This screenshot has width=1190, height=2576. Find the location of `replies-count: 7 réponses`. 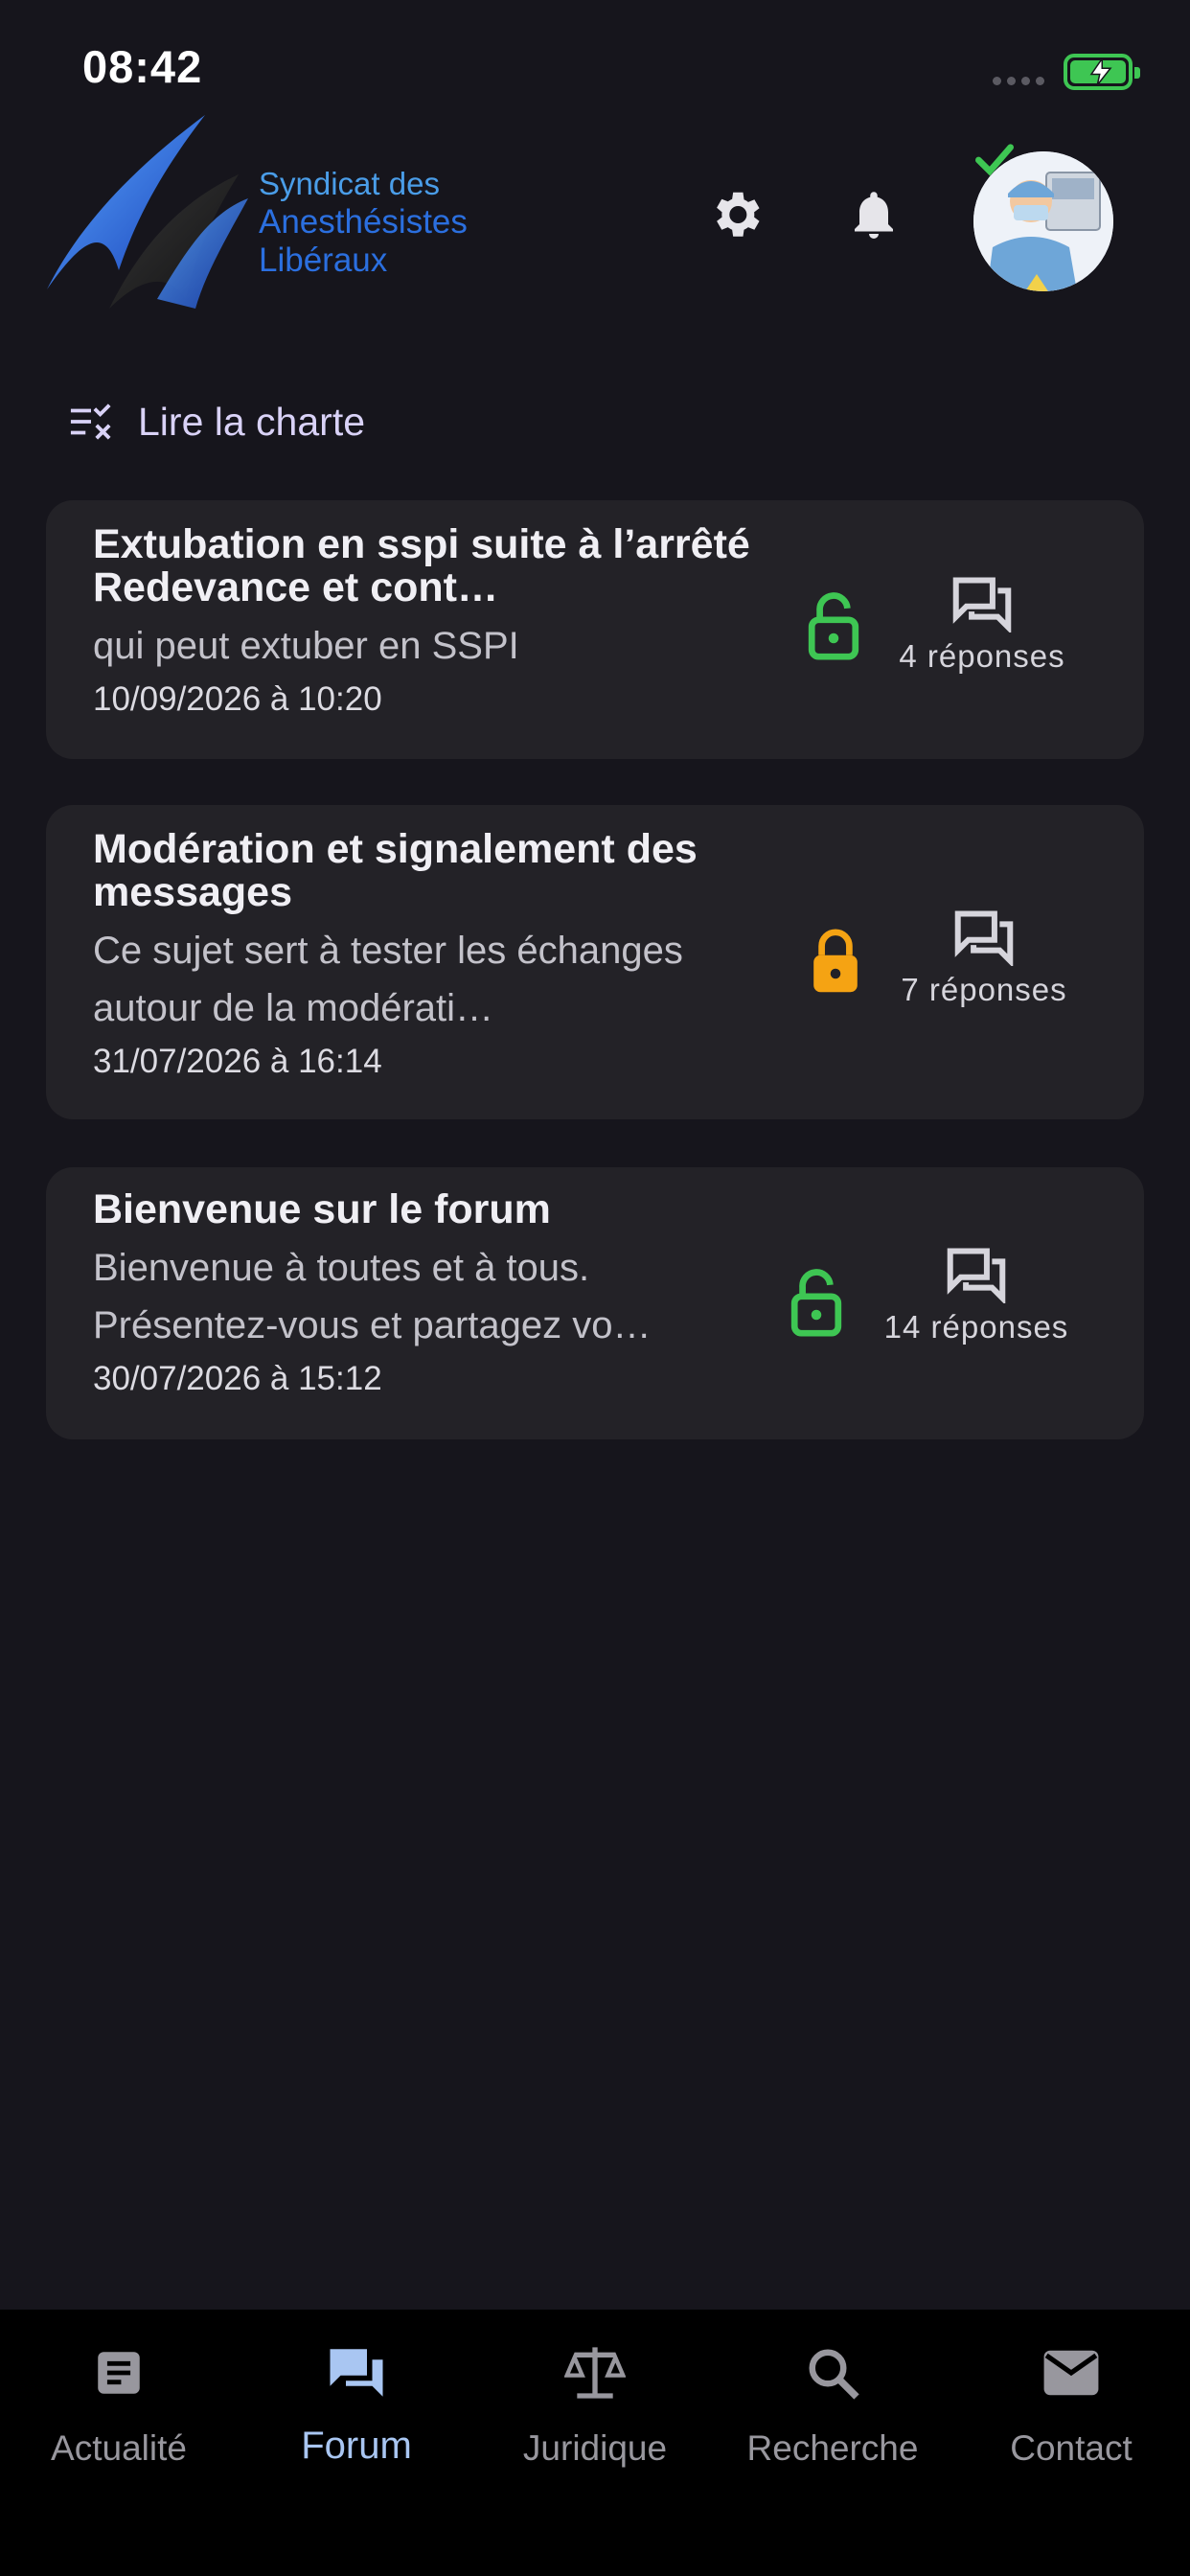

replies-count: 7 réponses is located at coordinates (984, 989).